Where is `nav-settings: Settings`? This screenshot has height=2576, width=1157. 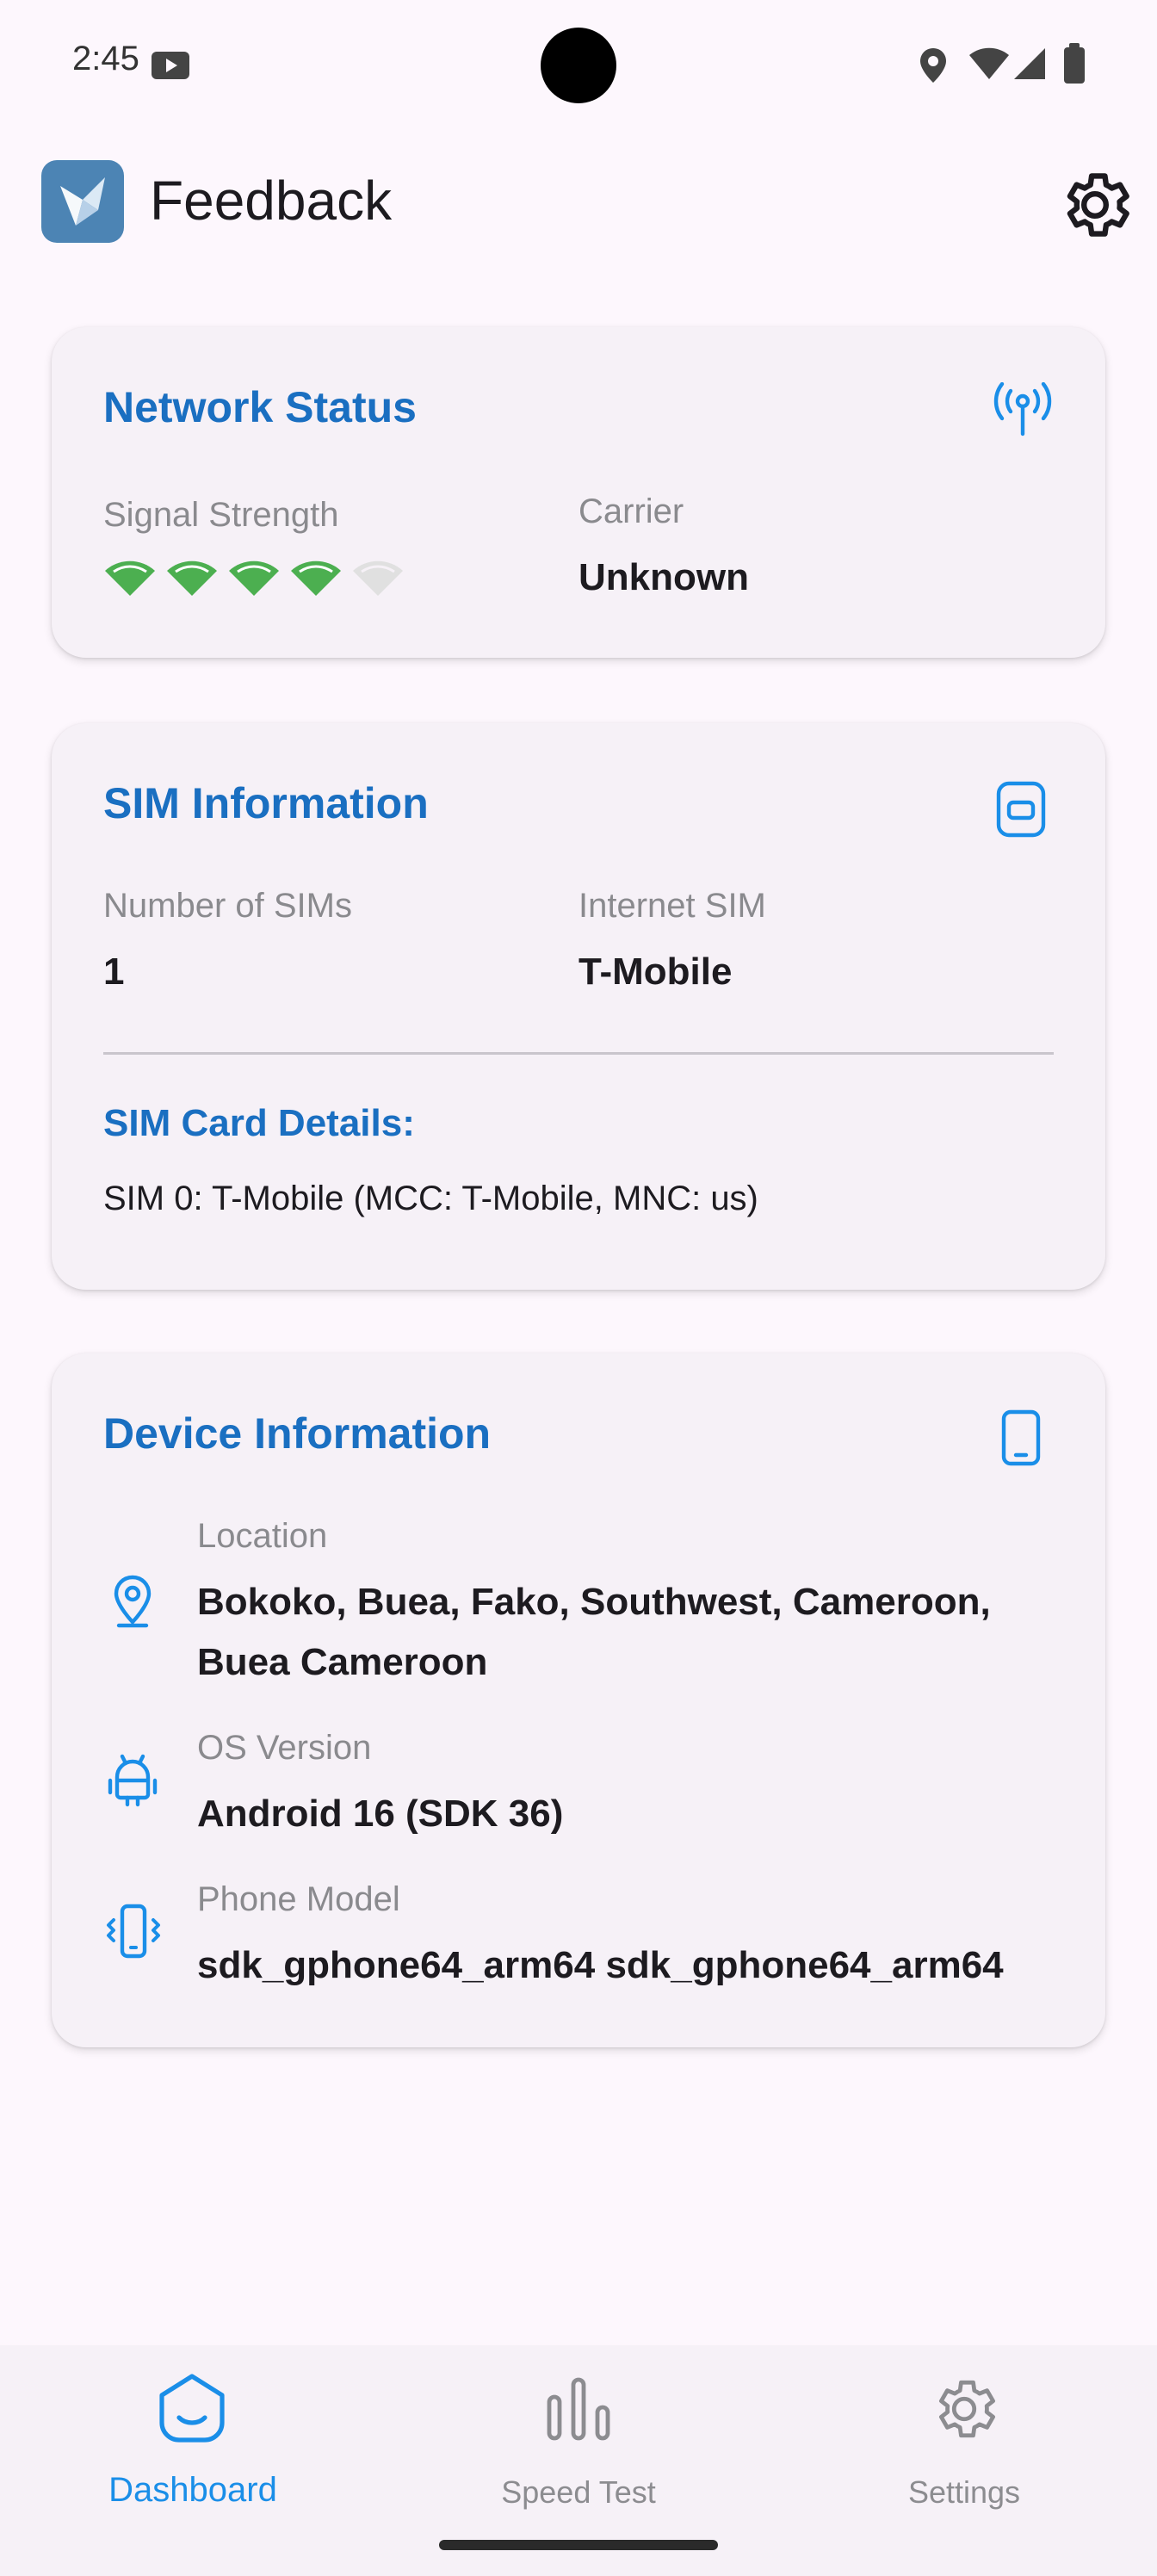
nav-settings: Settings is located at coordinates (964, 2460).